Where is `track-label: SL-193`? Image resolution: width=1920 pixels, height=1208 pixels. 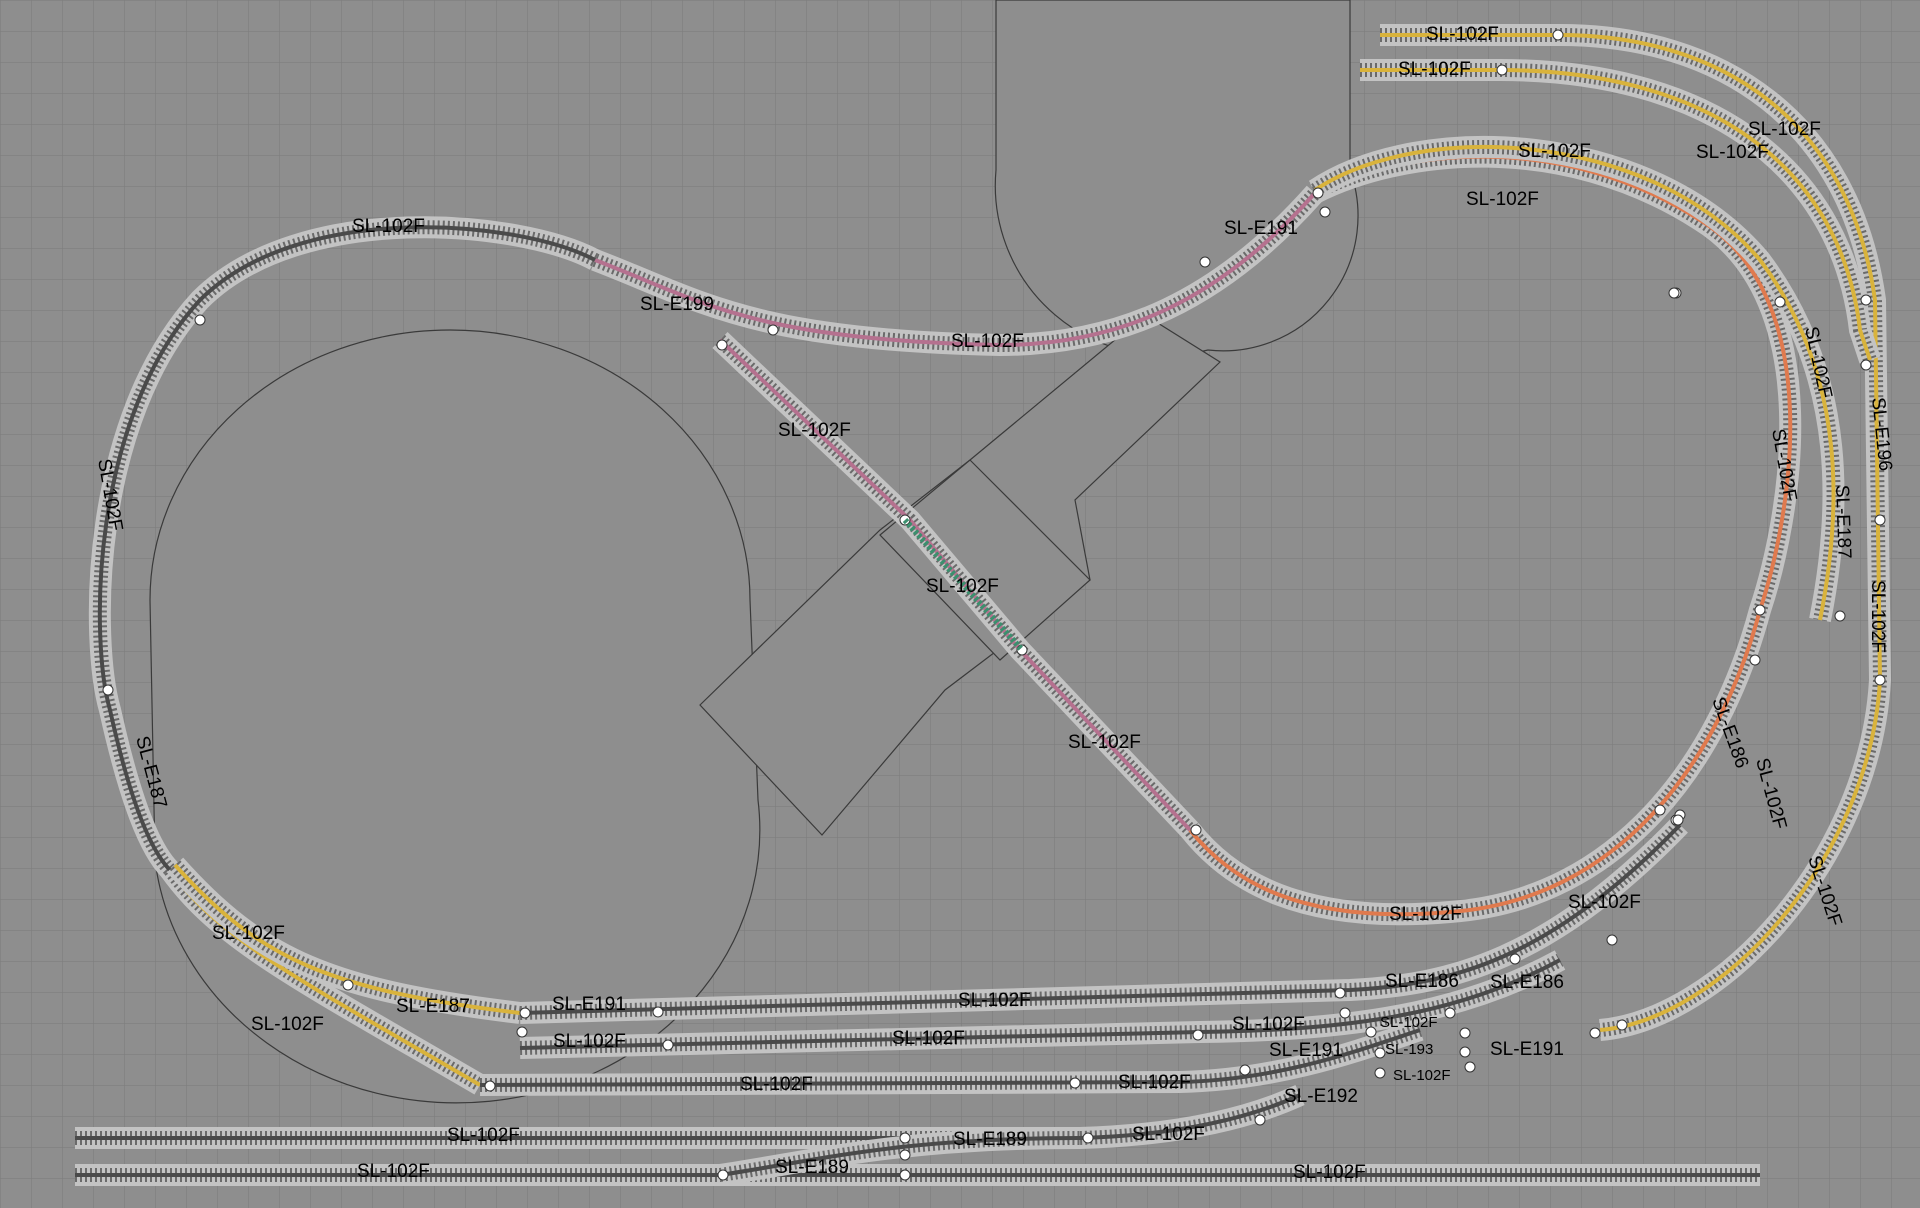
track-label: SL-193 is located at coordinates (1409, 1049).